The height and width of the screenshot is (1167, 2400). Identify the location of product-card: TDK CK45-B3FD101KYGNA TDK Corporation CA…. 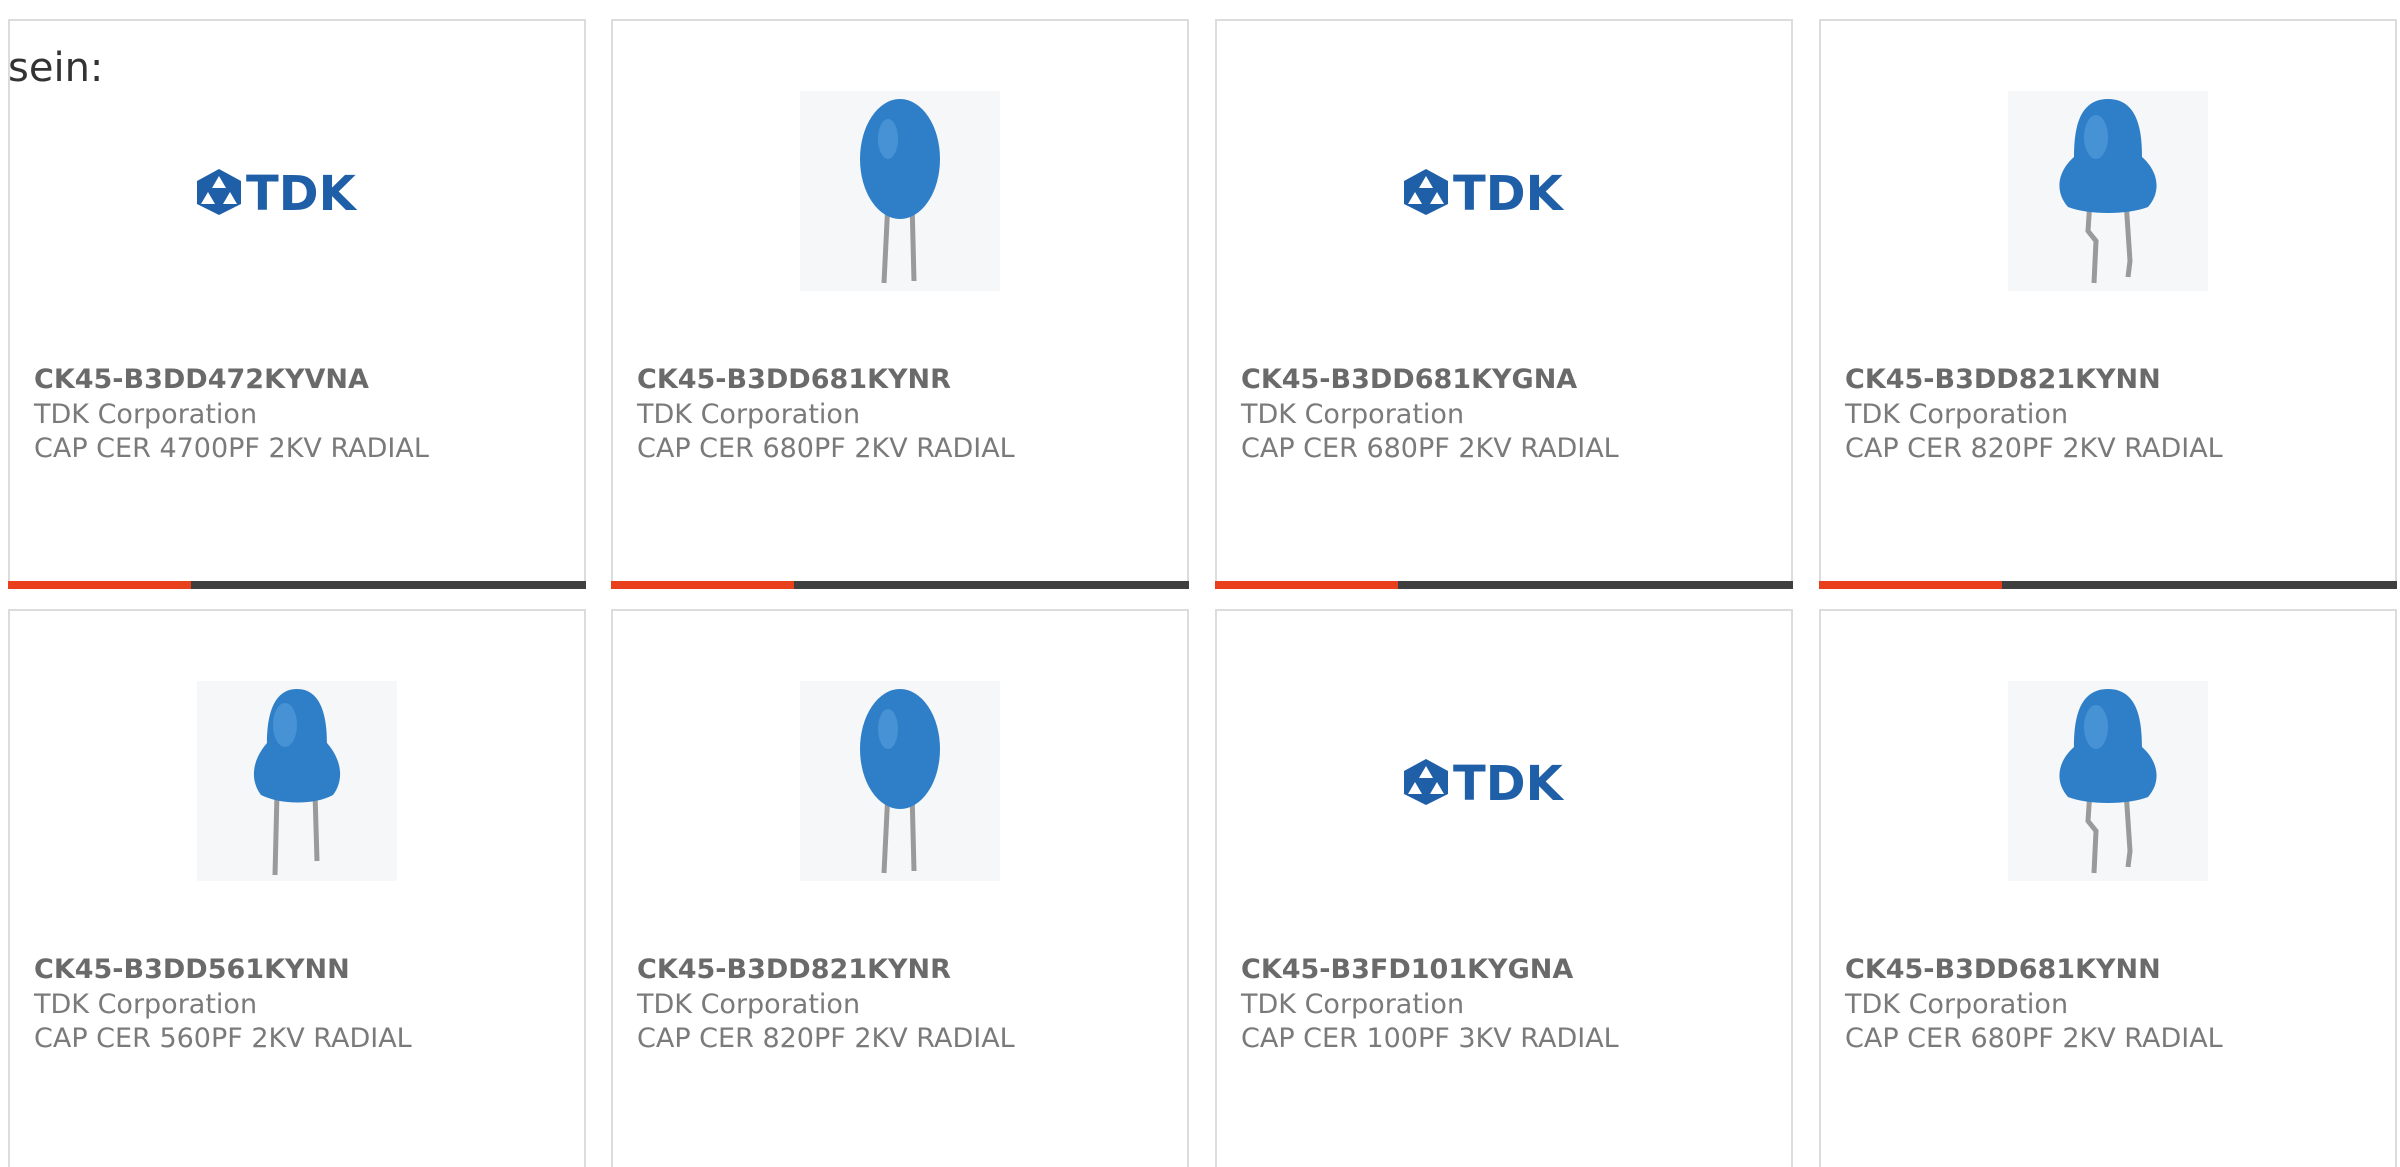
(1504, 888).